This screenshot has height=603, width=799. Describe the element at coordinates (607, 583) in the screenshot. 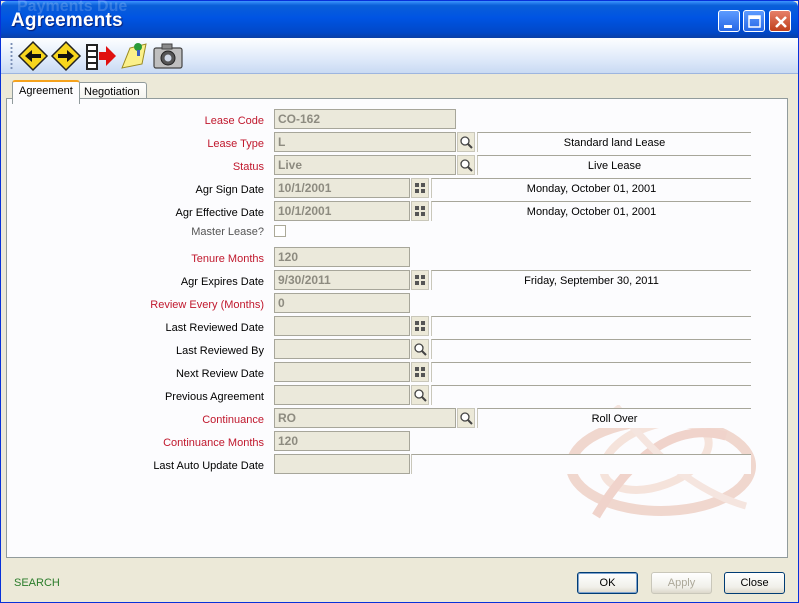

I see `ok-button: OK` at that location.